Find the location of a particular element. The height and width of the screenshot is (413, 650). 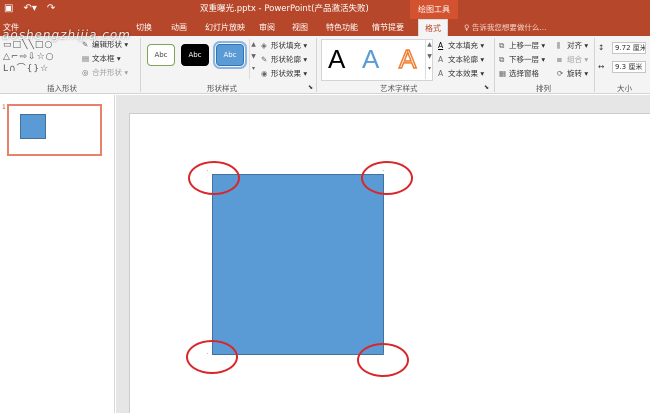

bring-forward-label: 上移一层 is located at coordinates (524, 45).